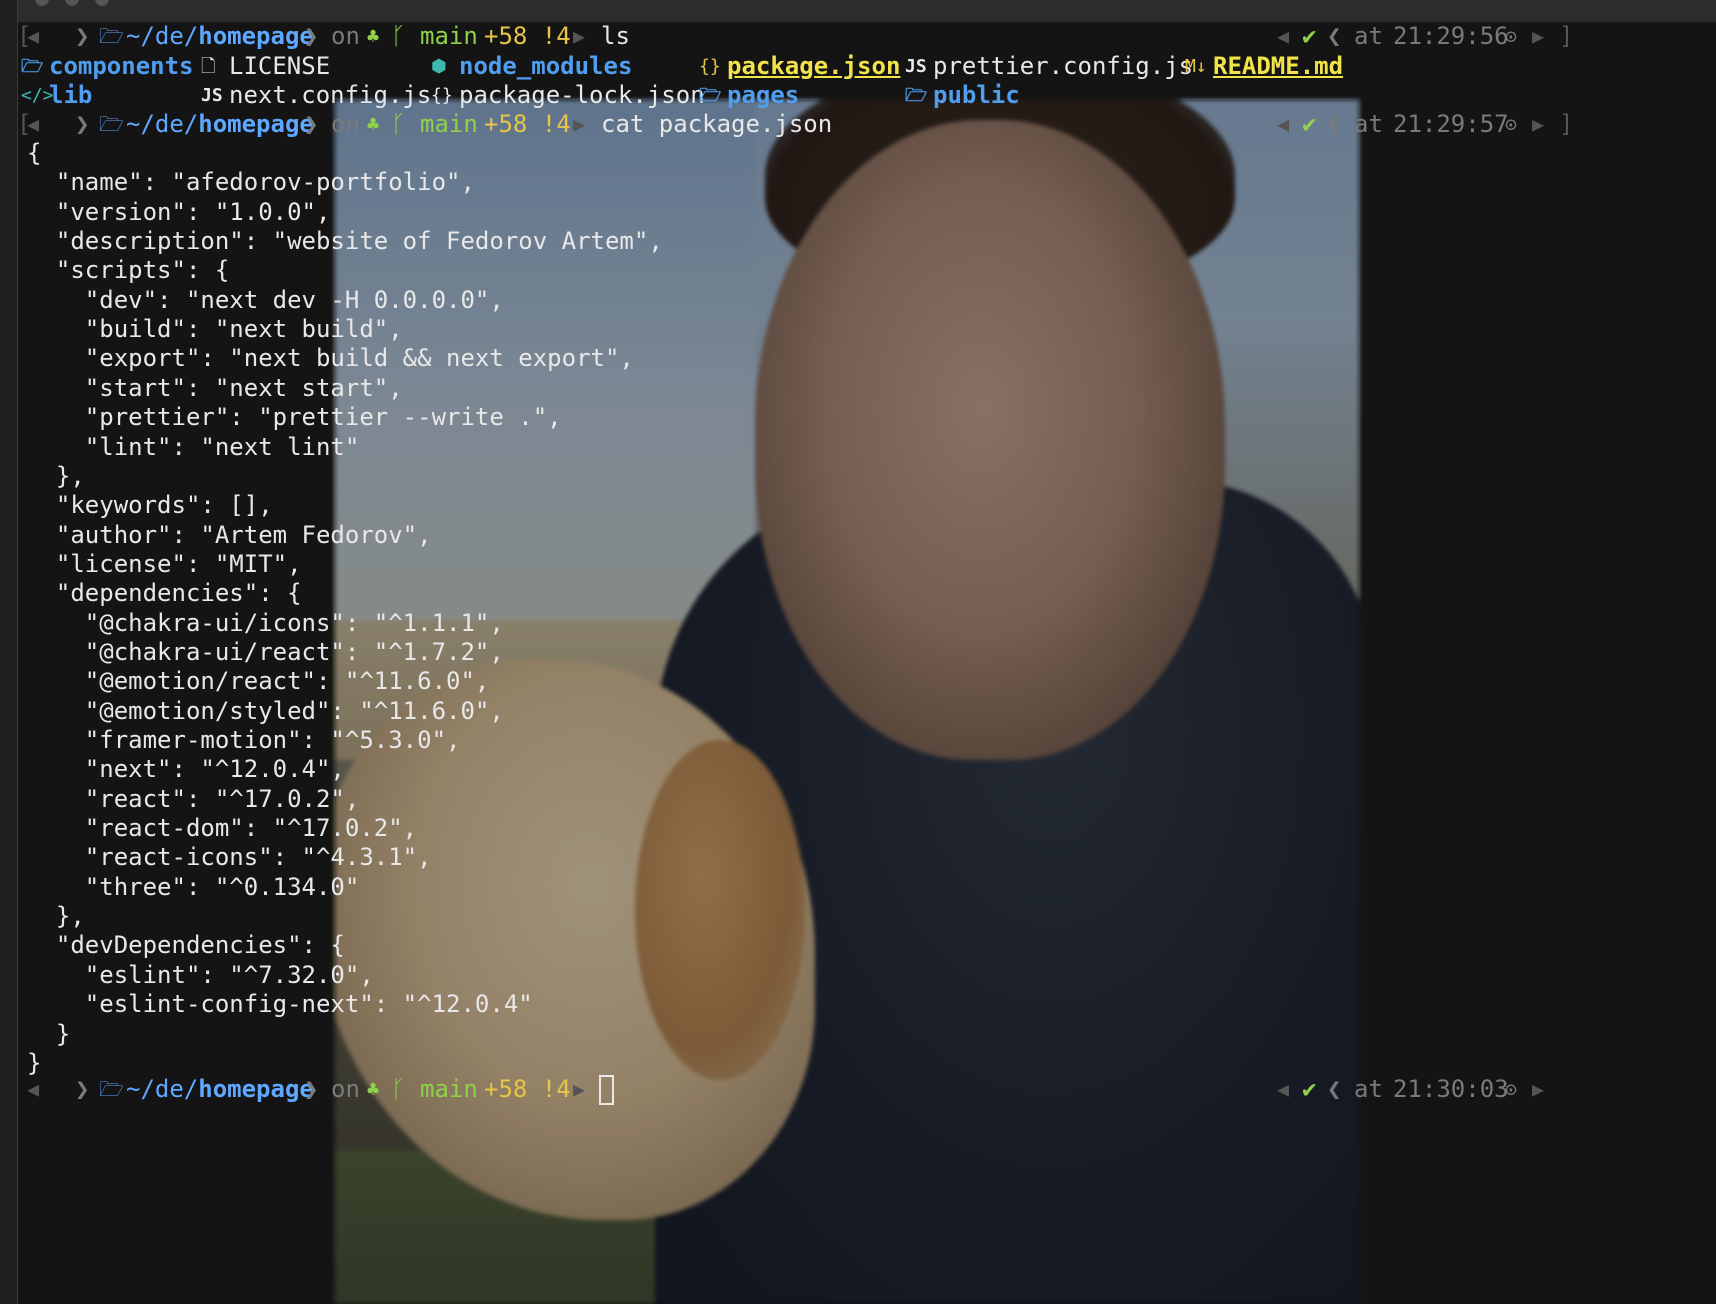  Describe the element at coordinates (222, 828) in the screenshot. I see `file-line: "react-dom": "^17.0.2",` at that location.